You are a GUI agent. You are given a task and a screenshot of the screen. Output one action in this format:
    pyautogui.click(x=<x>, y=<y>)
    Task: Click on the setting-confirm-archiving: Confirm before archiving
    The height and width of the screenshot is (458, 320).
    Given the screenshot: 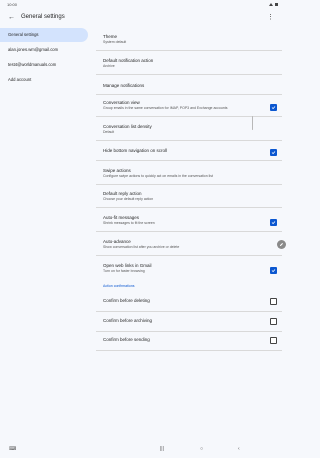 What is the action you would take?
    pyautogui.click(x=189, y=322)
    